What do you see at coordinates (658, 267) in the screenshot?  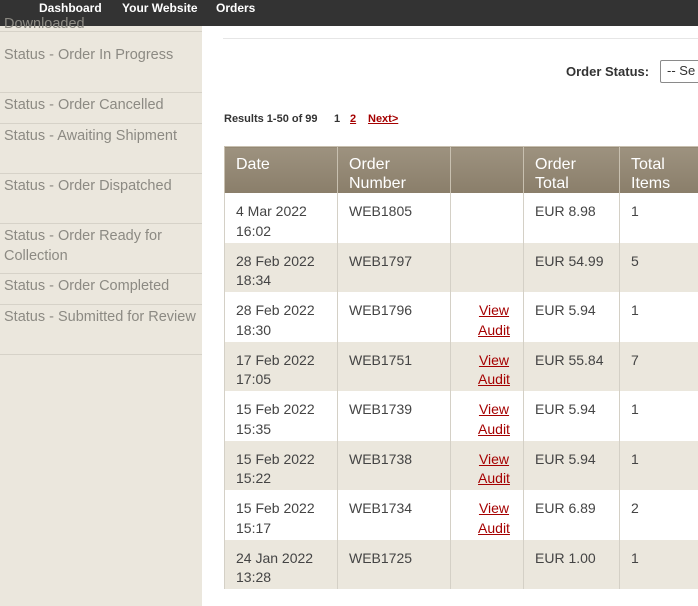 I see `total-items-cell: 5` at bounding box center [658, 267].